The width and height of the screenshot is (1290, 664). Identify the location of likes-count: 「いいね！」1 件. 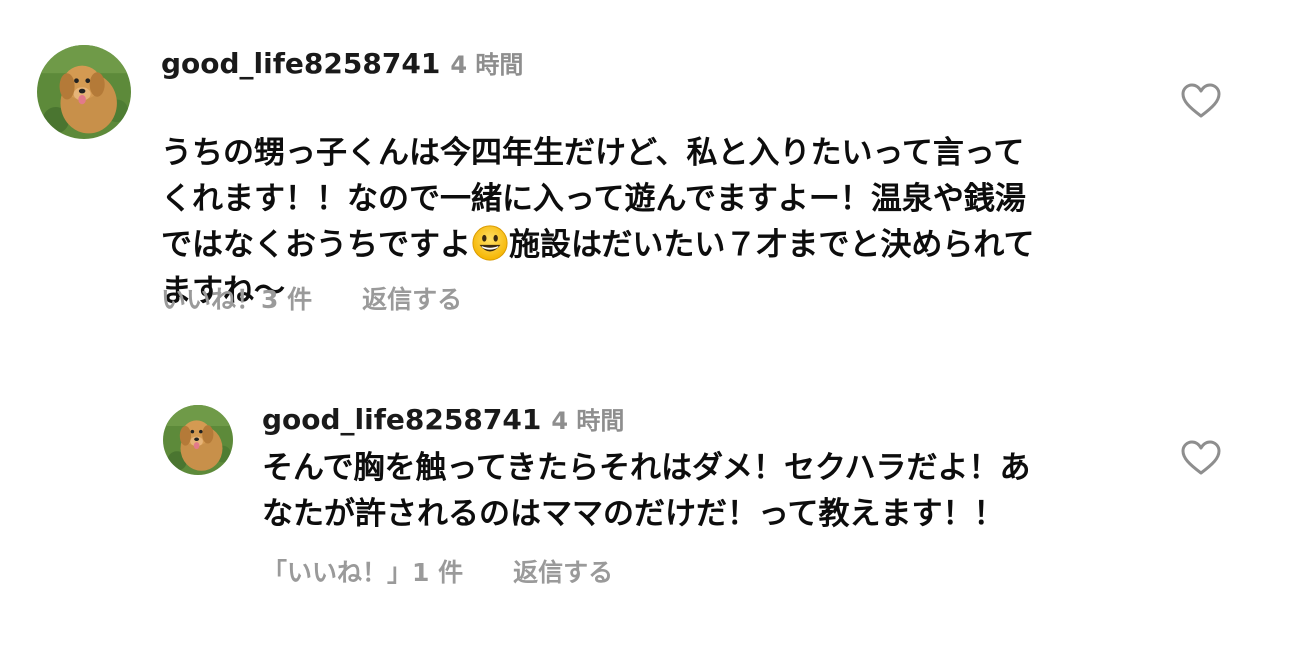
(362, 572).